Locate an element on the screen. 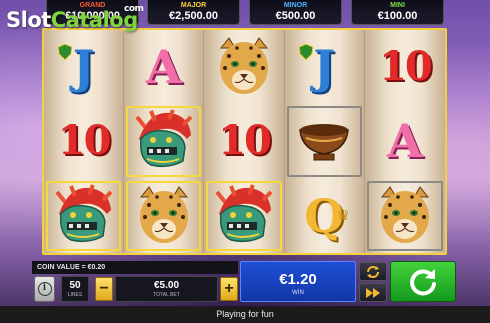 This screenshot has width=490, height=323. reel-1: J 10 is located at coordinates (84, 141).